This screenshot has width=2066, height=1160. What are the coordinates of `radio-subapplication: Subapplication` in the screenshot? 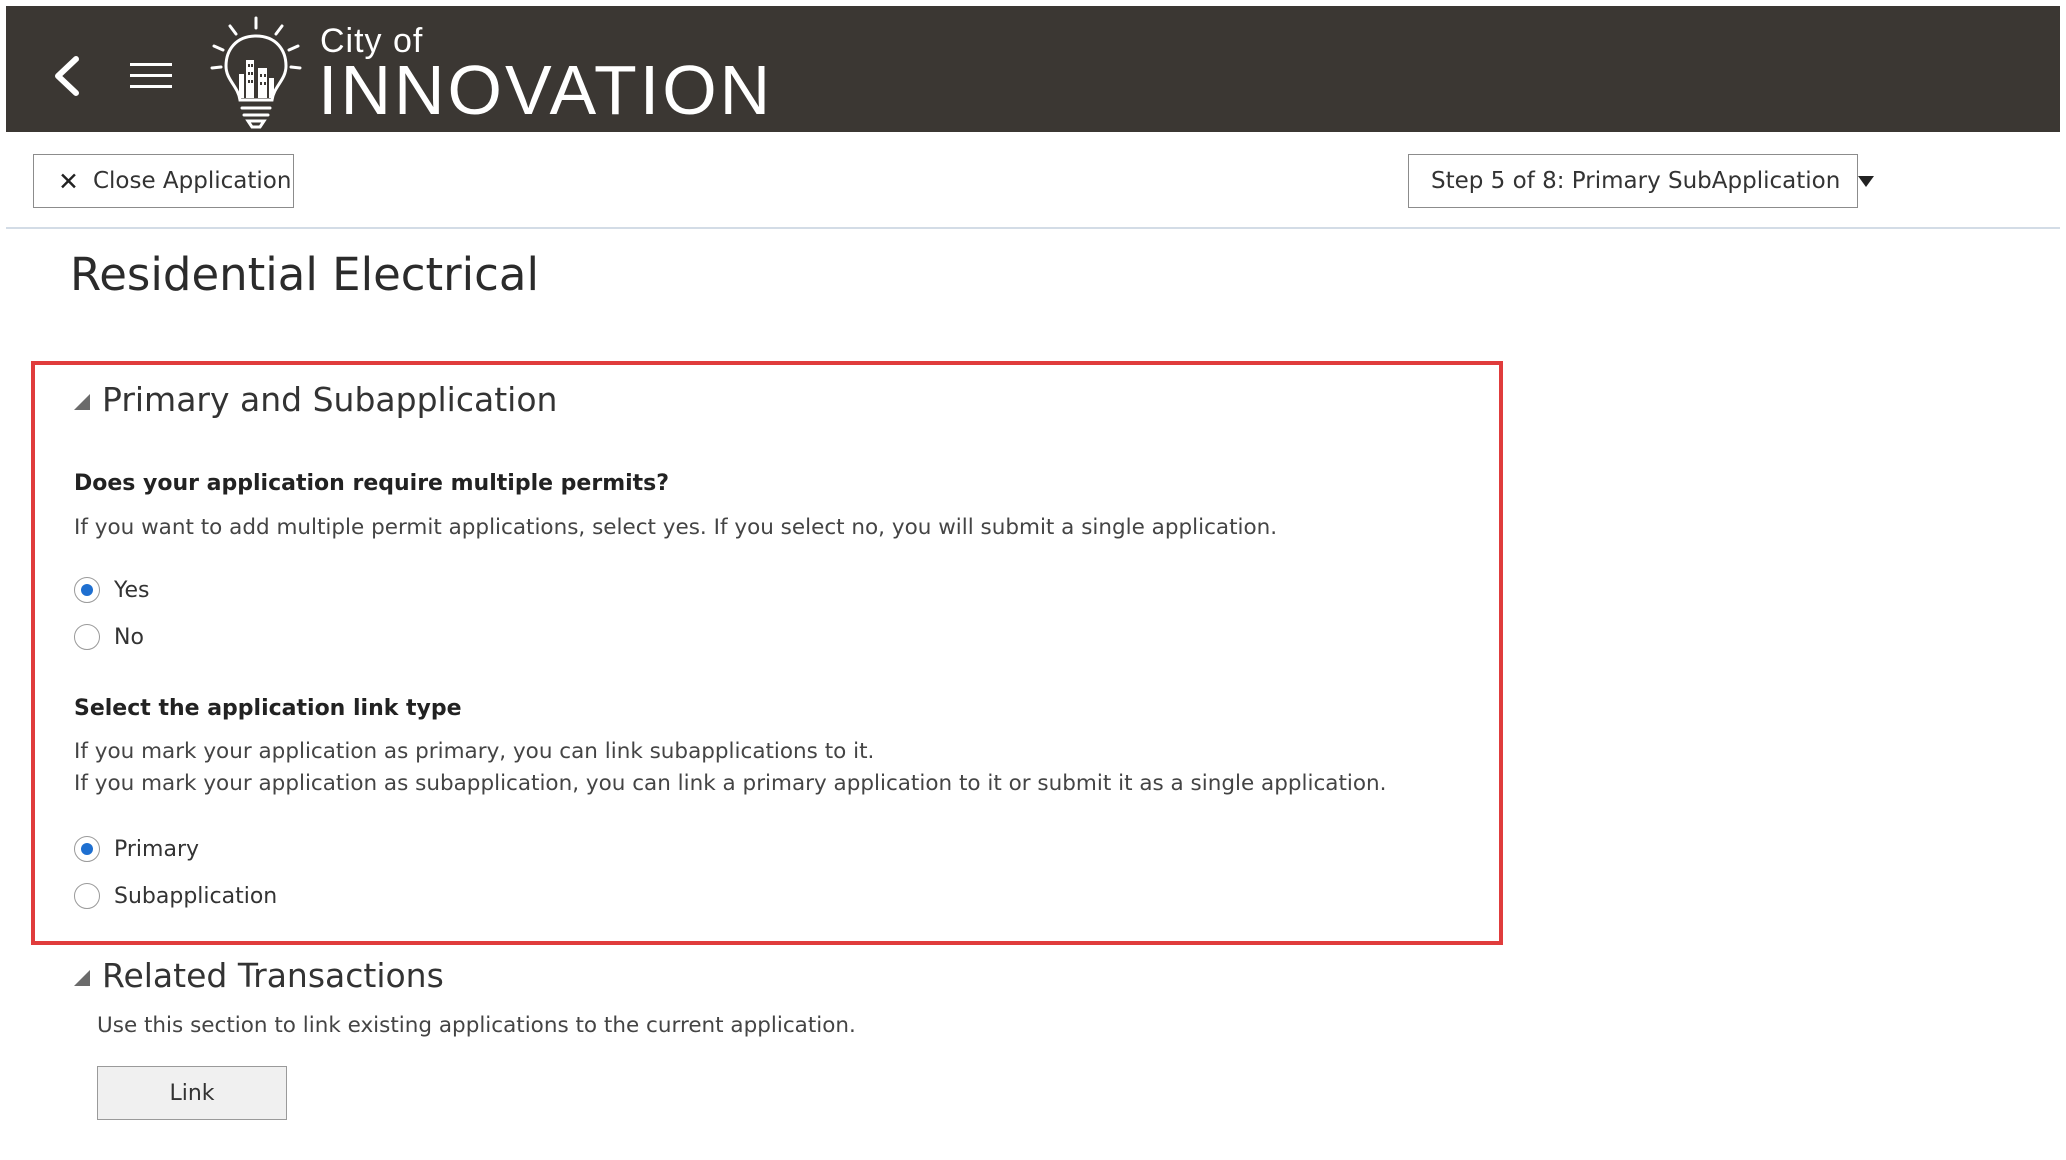 It's located at (175, 896).